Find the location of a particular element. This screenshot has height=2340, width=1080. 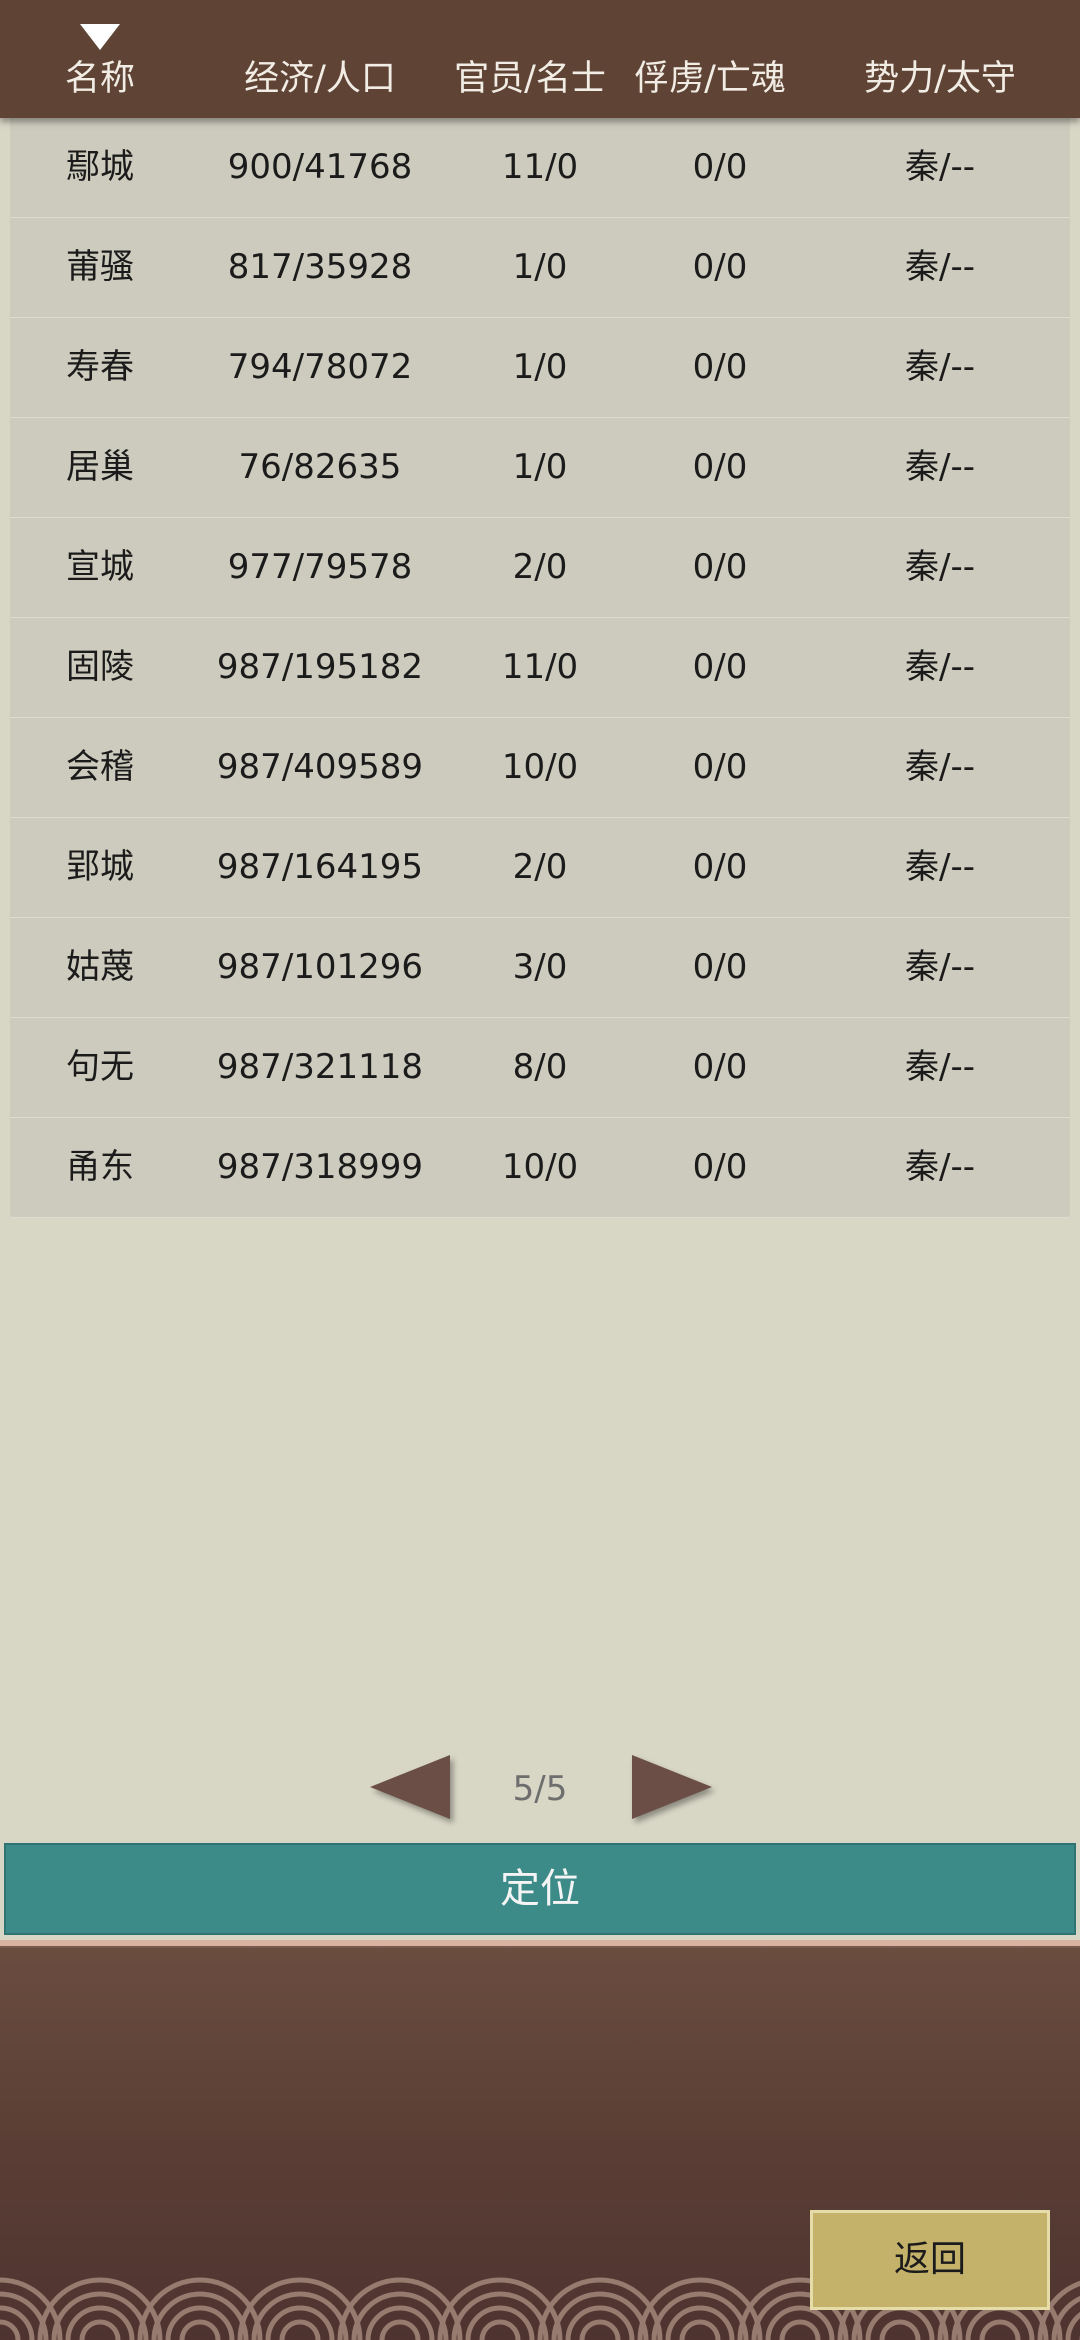

cell-economy-population: 977/79578 is located at coordinates (320, 567).